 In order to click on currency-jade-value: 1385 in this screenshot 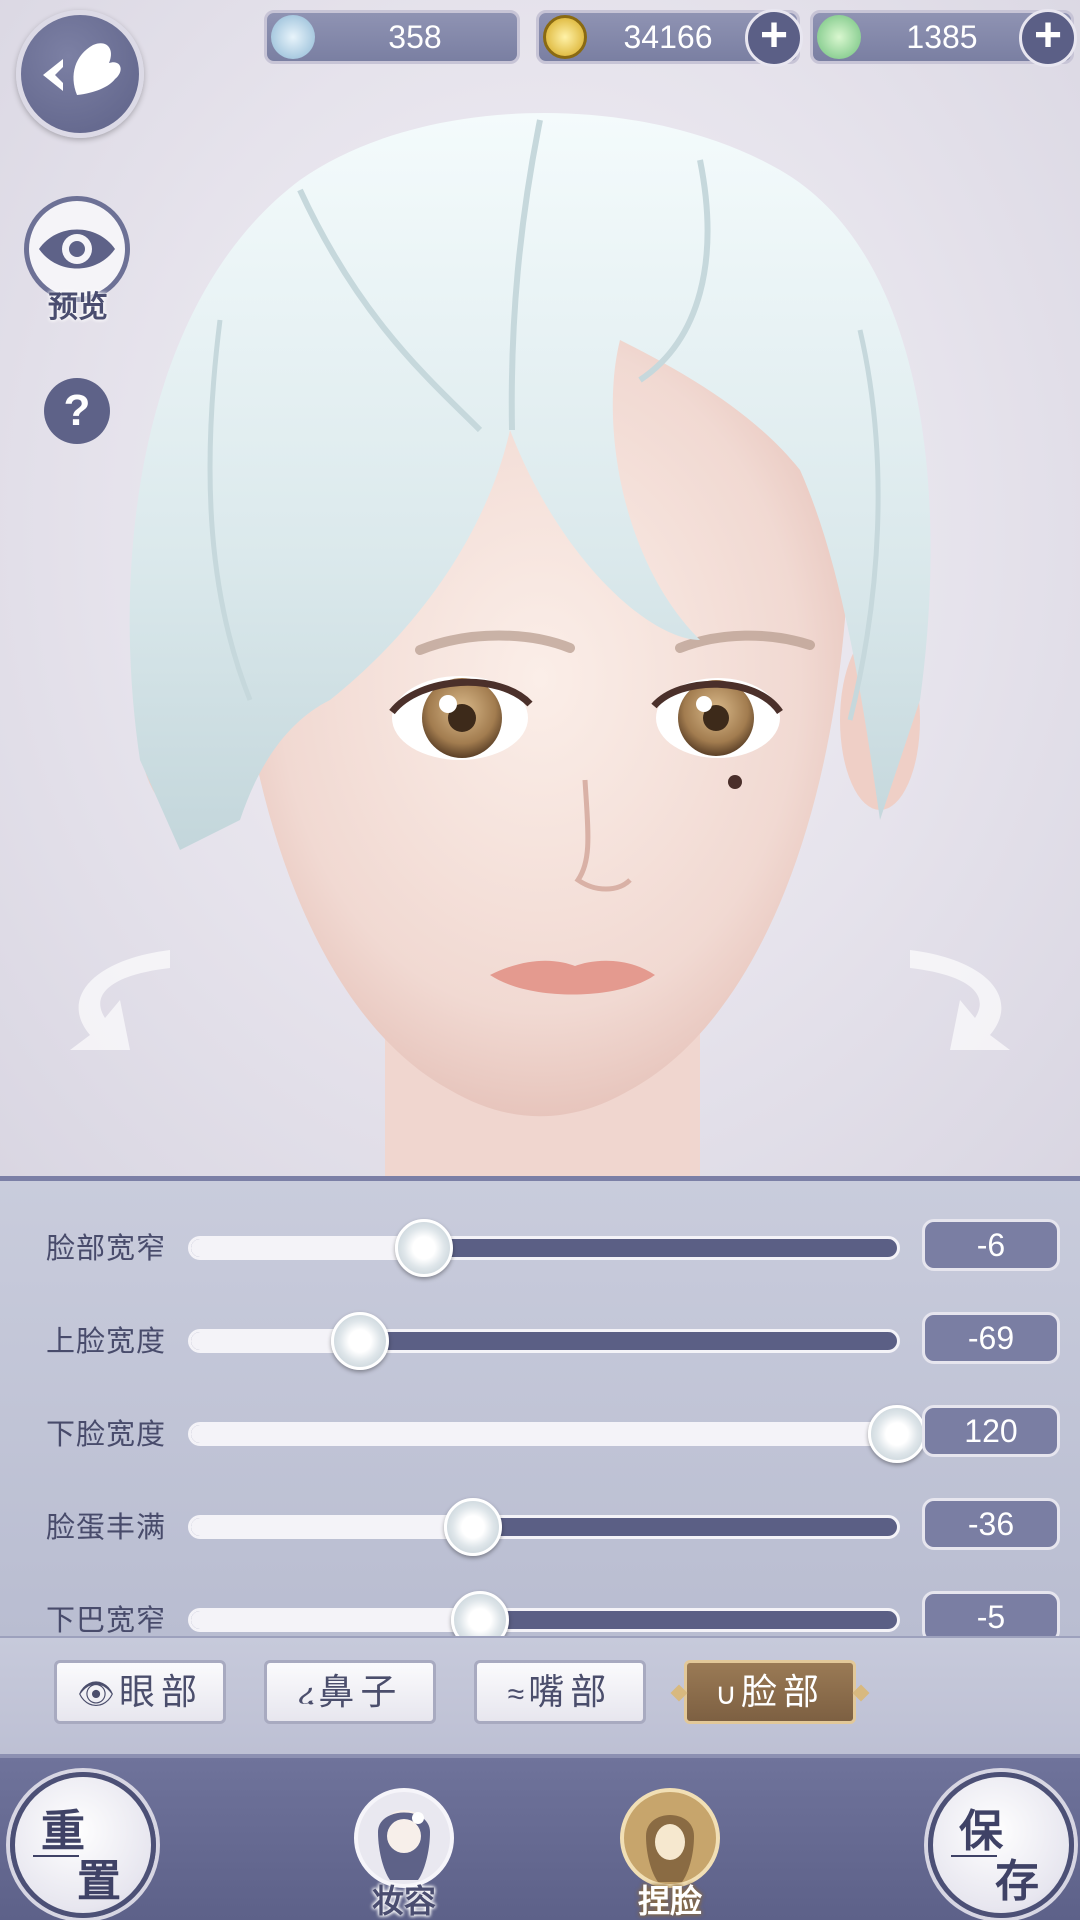, I will do `click(942, 37)`.